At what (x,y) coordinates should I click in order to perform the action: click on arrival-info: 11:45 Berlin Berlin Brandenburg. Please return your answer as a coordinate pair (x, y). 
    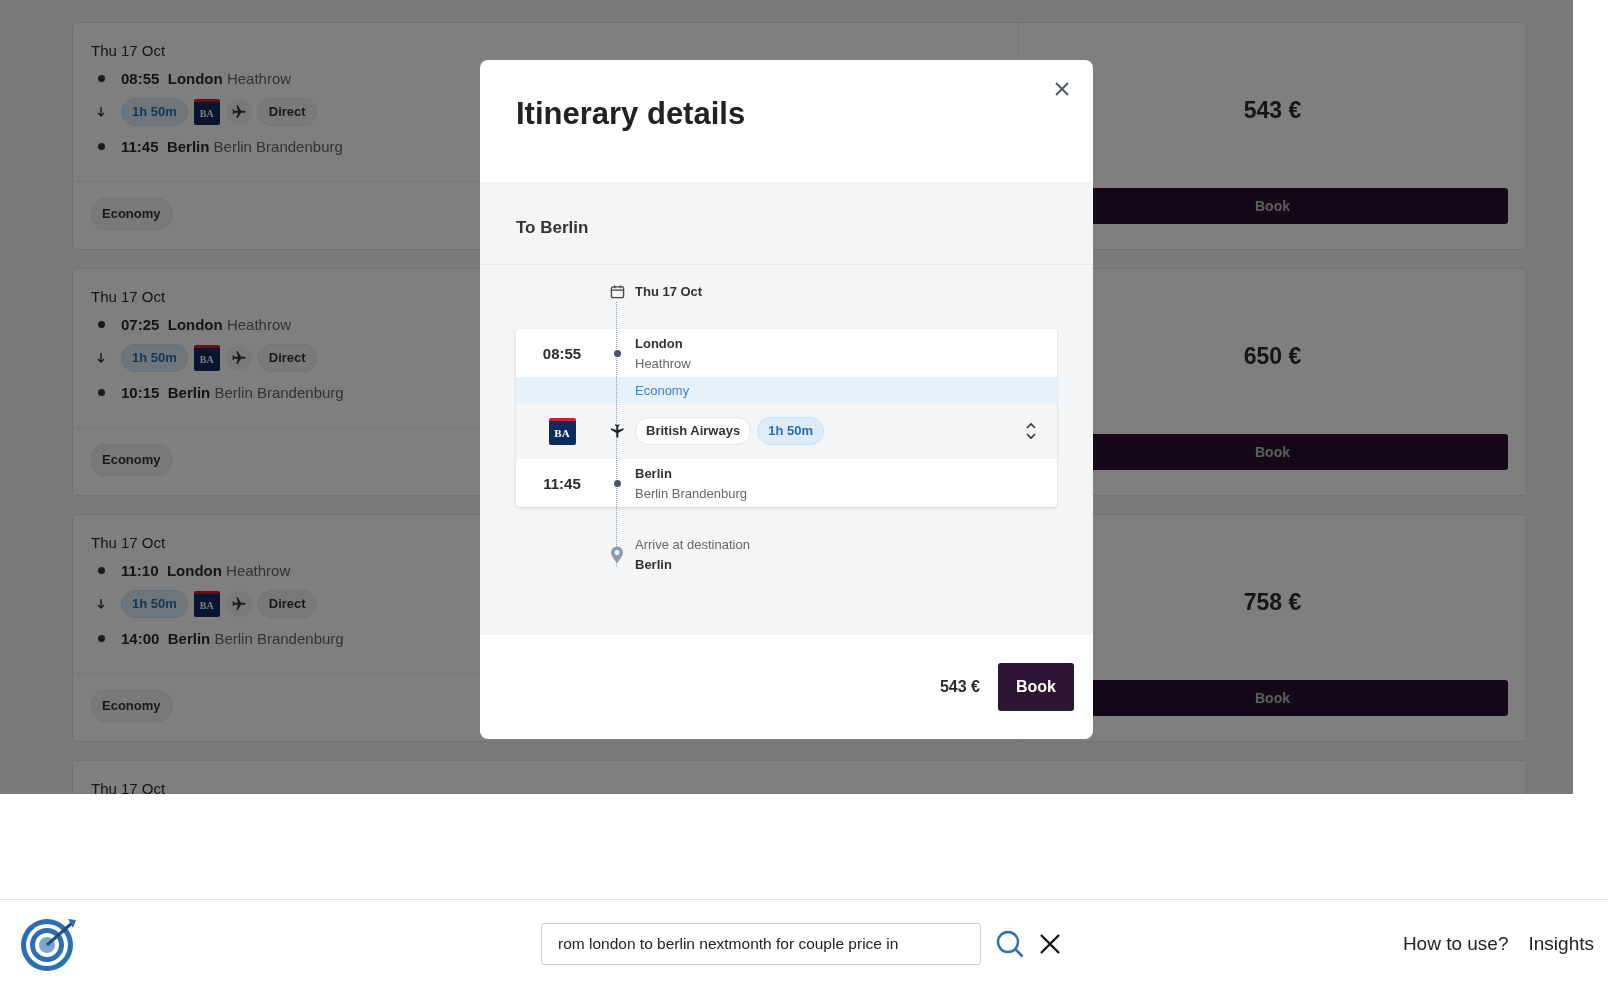
    Looking at the image, I should click on (232, 146).